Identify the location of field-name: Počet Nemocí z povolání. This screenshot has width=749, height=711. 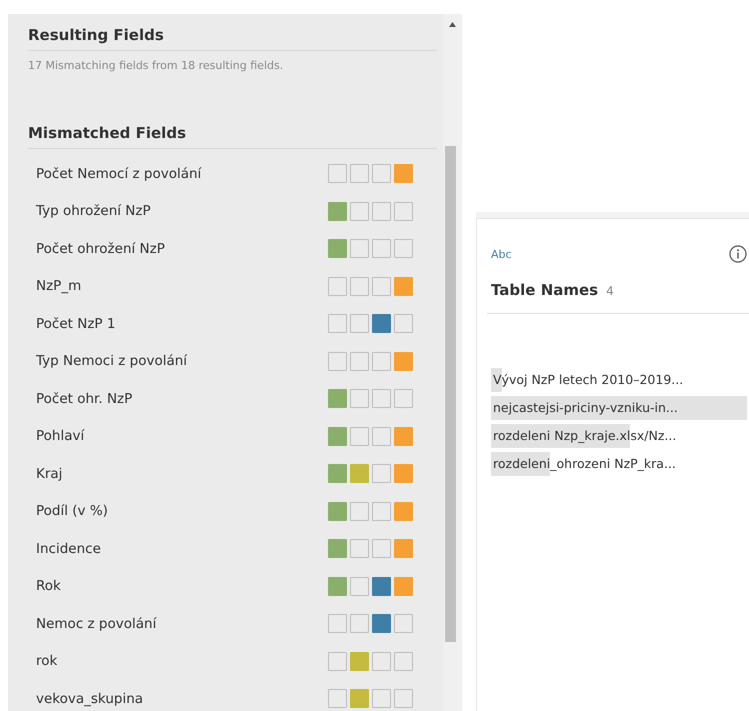
(119, 174).